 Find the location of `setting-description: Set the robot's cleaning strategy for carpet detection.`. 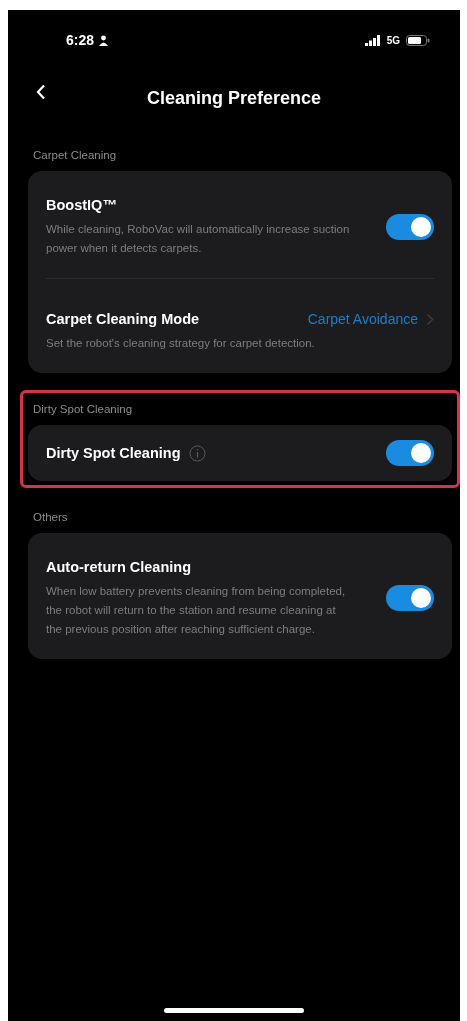

setting-description: Set the robot's cleaning strategy for carpet detection. is located at coordinates (181, 343).